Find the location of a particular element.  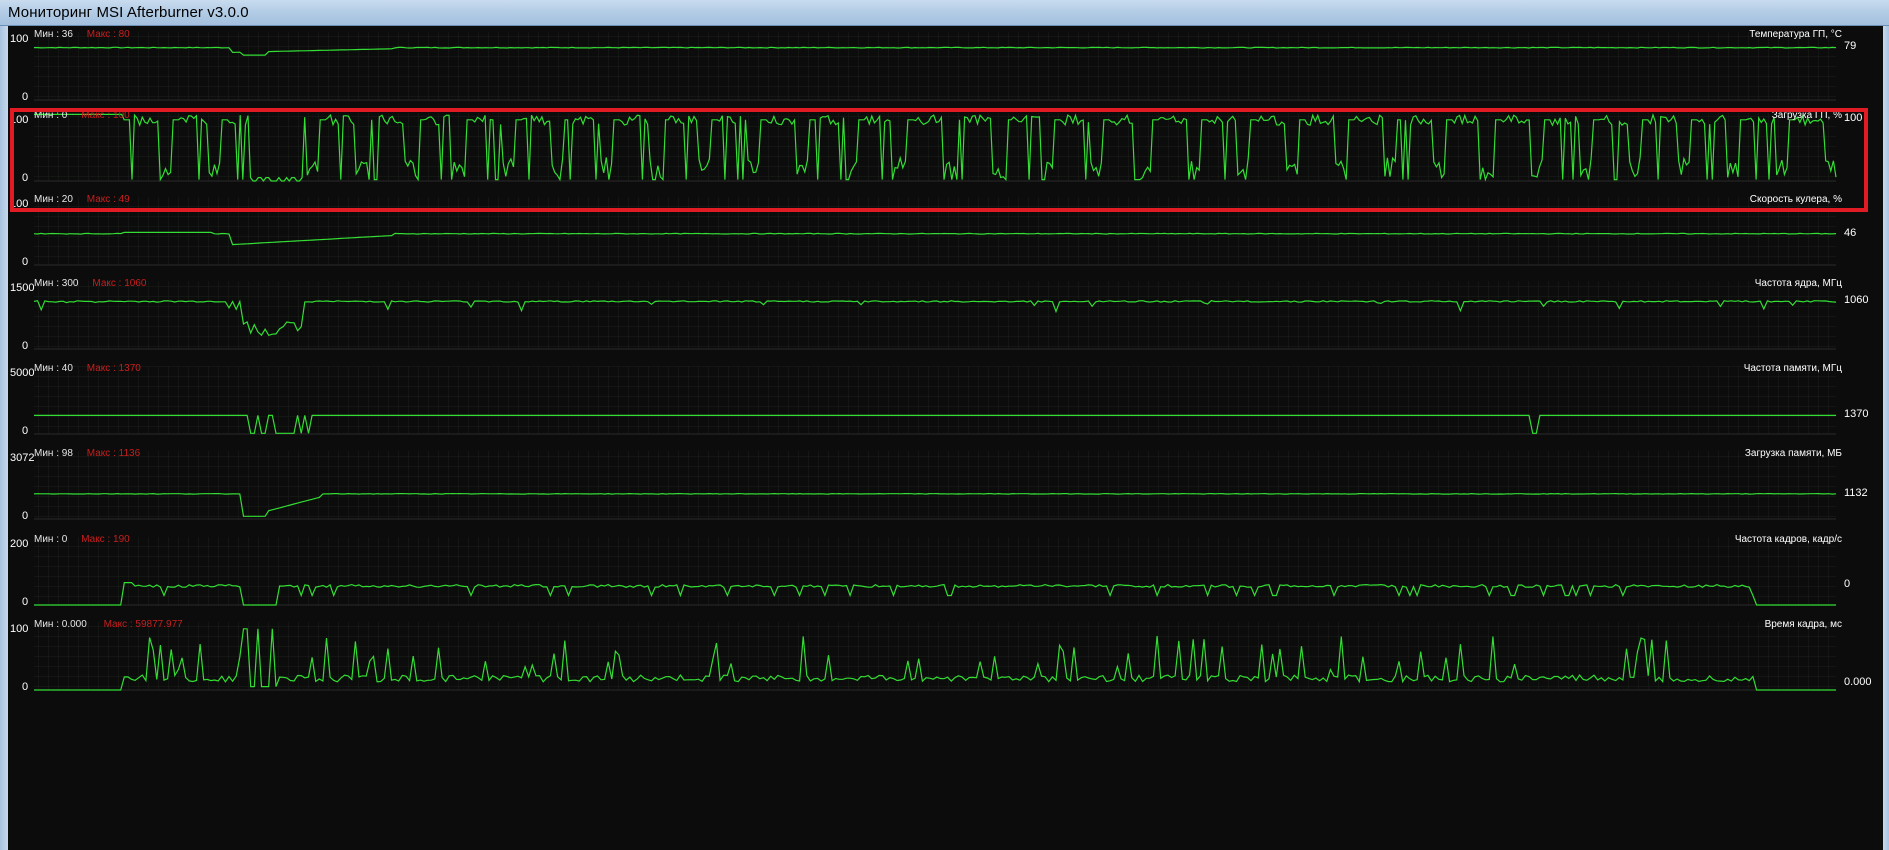

axis-top-core-clock: 1500 is located at coordinates (22, 288).